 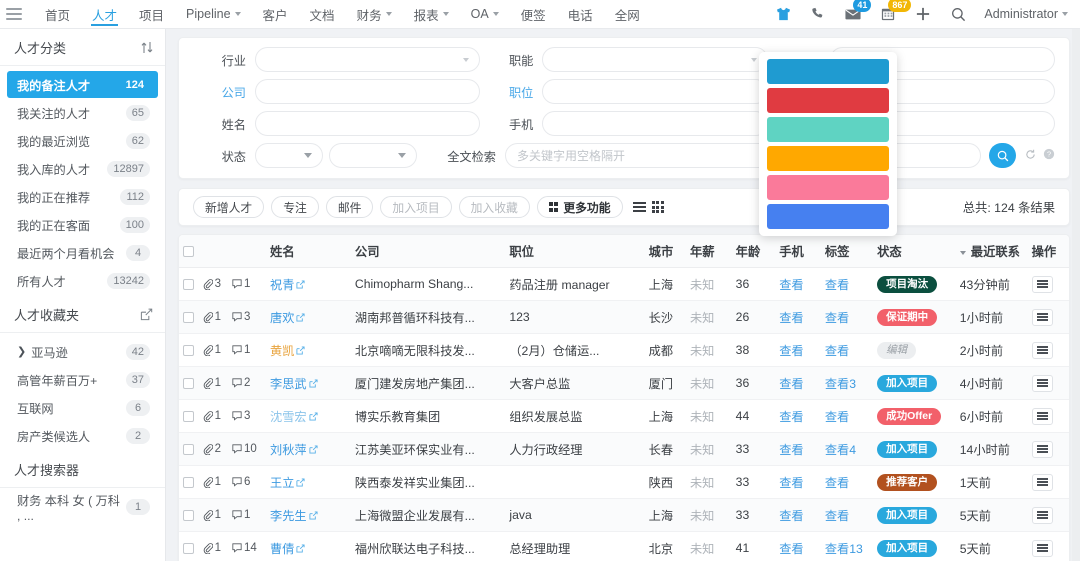 What do you see at coordinates (655, 91) in the screenshot?
I see `position-input` at bounding box center [655, 91].